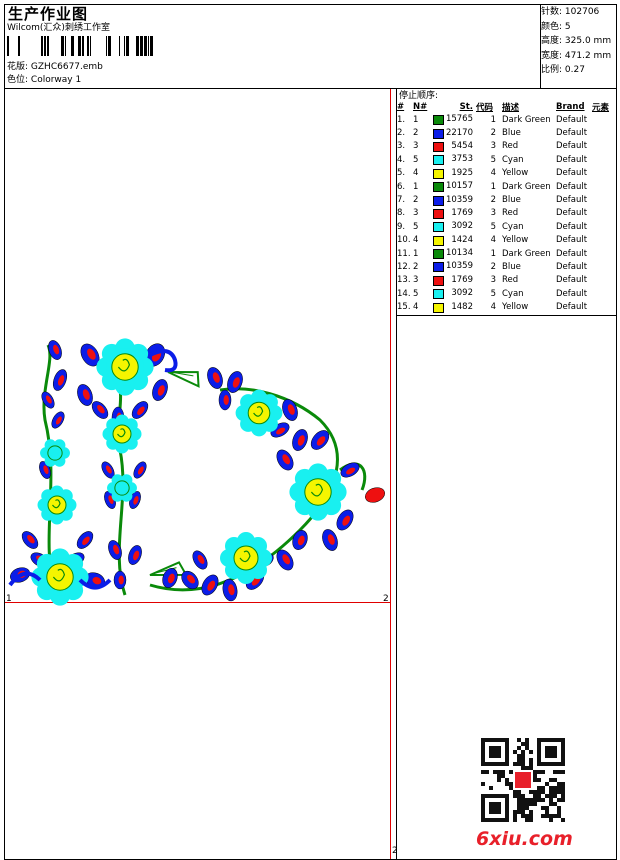 This screenshot has width=620, height=860. Describe the element at coordinates (523, 780) in the screenshot. I see `qr-code-icon` at that location.